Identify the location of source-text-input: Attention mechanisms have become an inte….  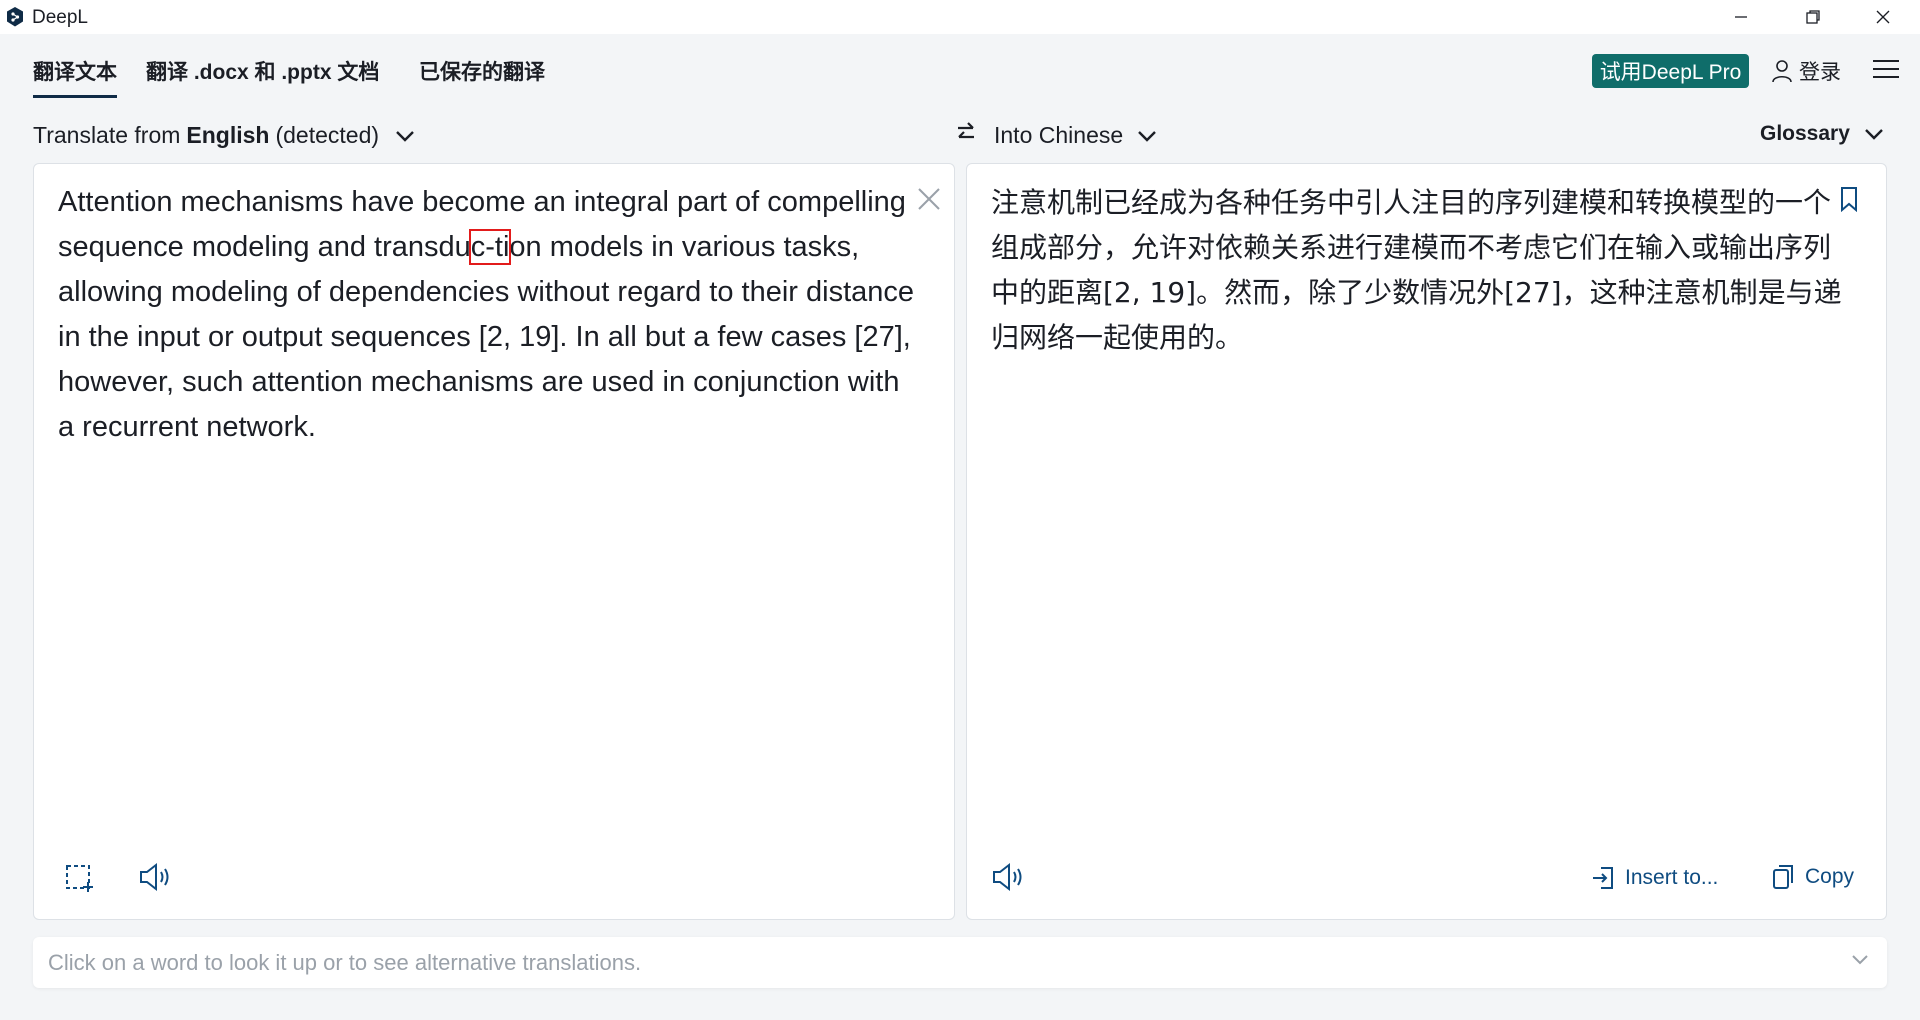
(488, 315).